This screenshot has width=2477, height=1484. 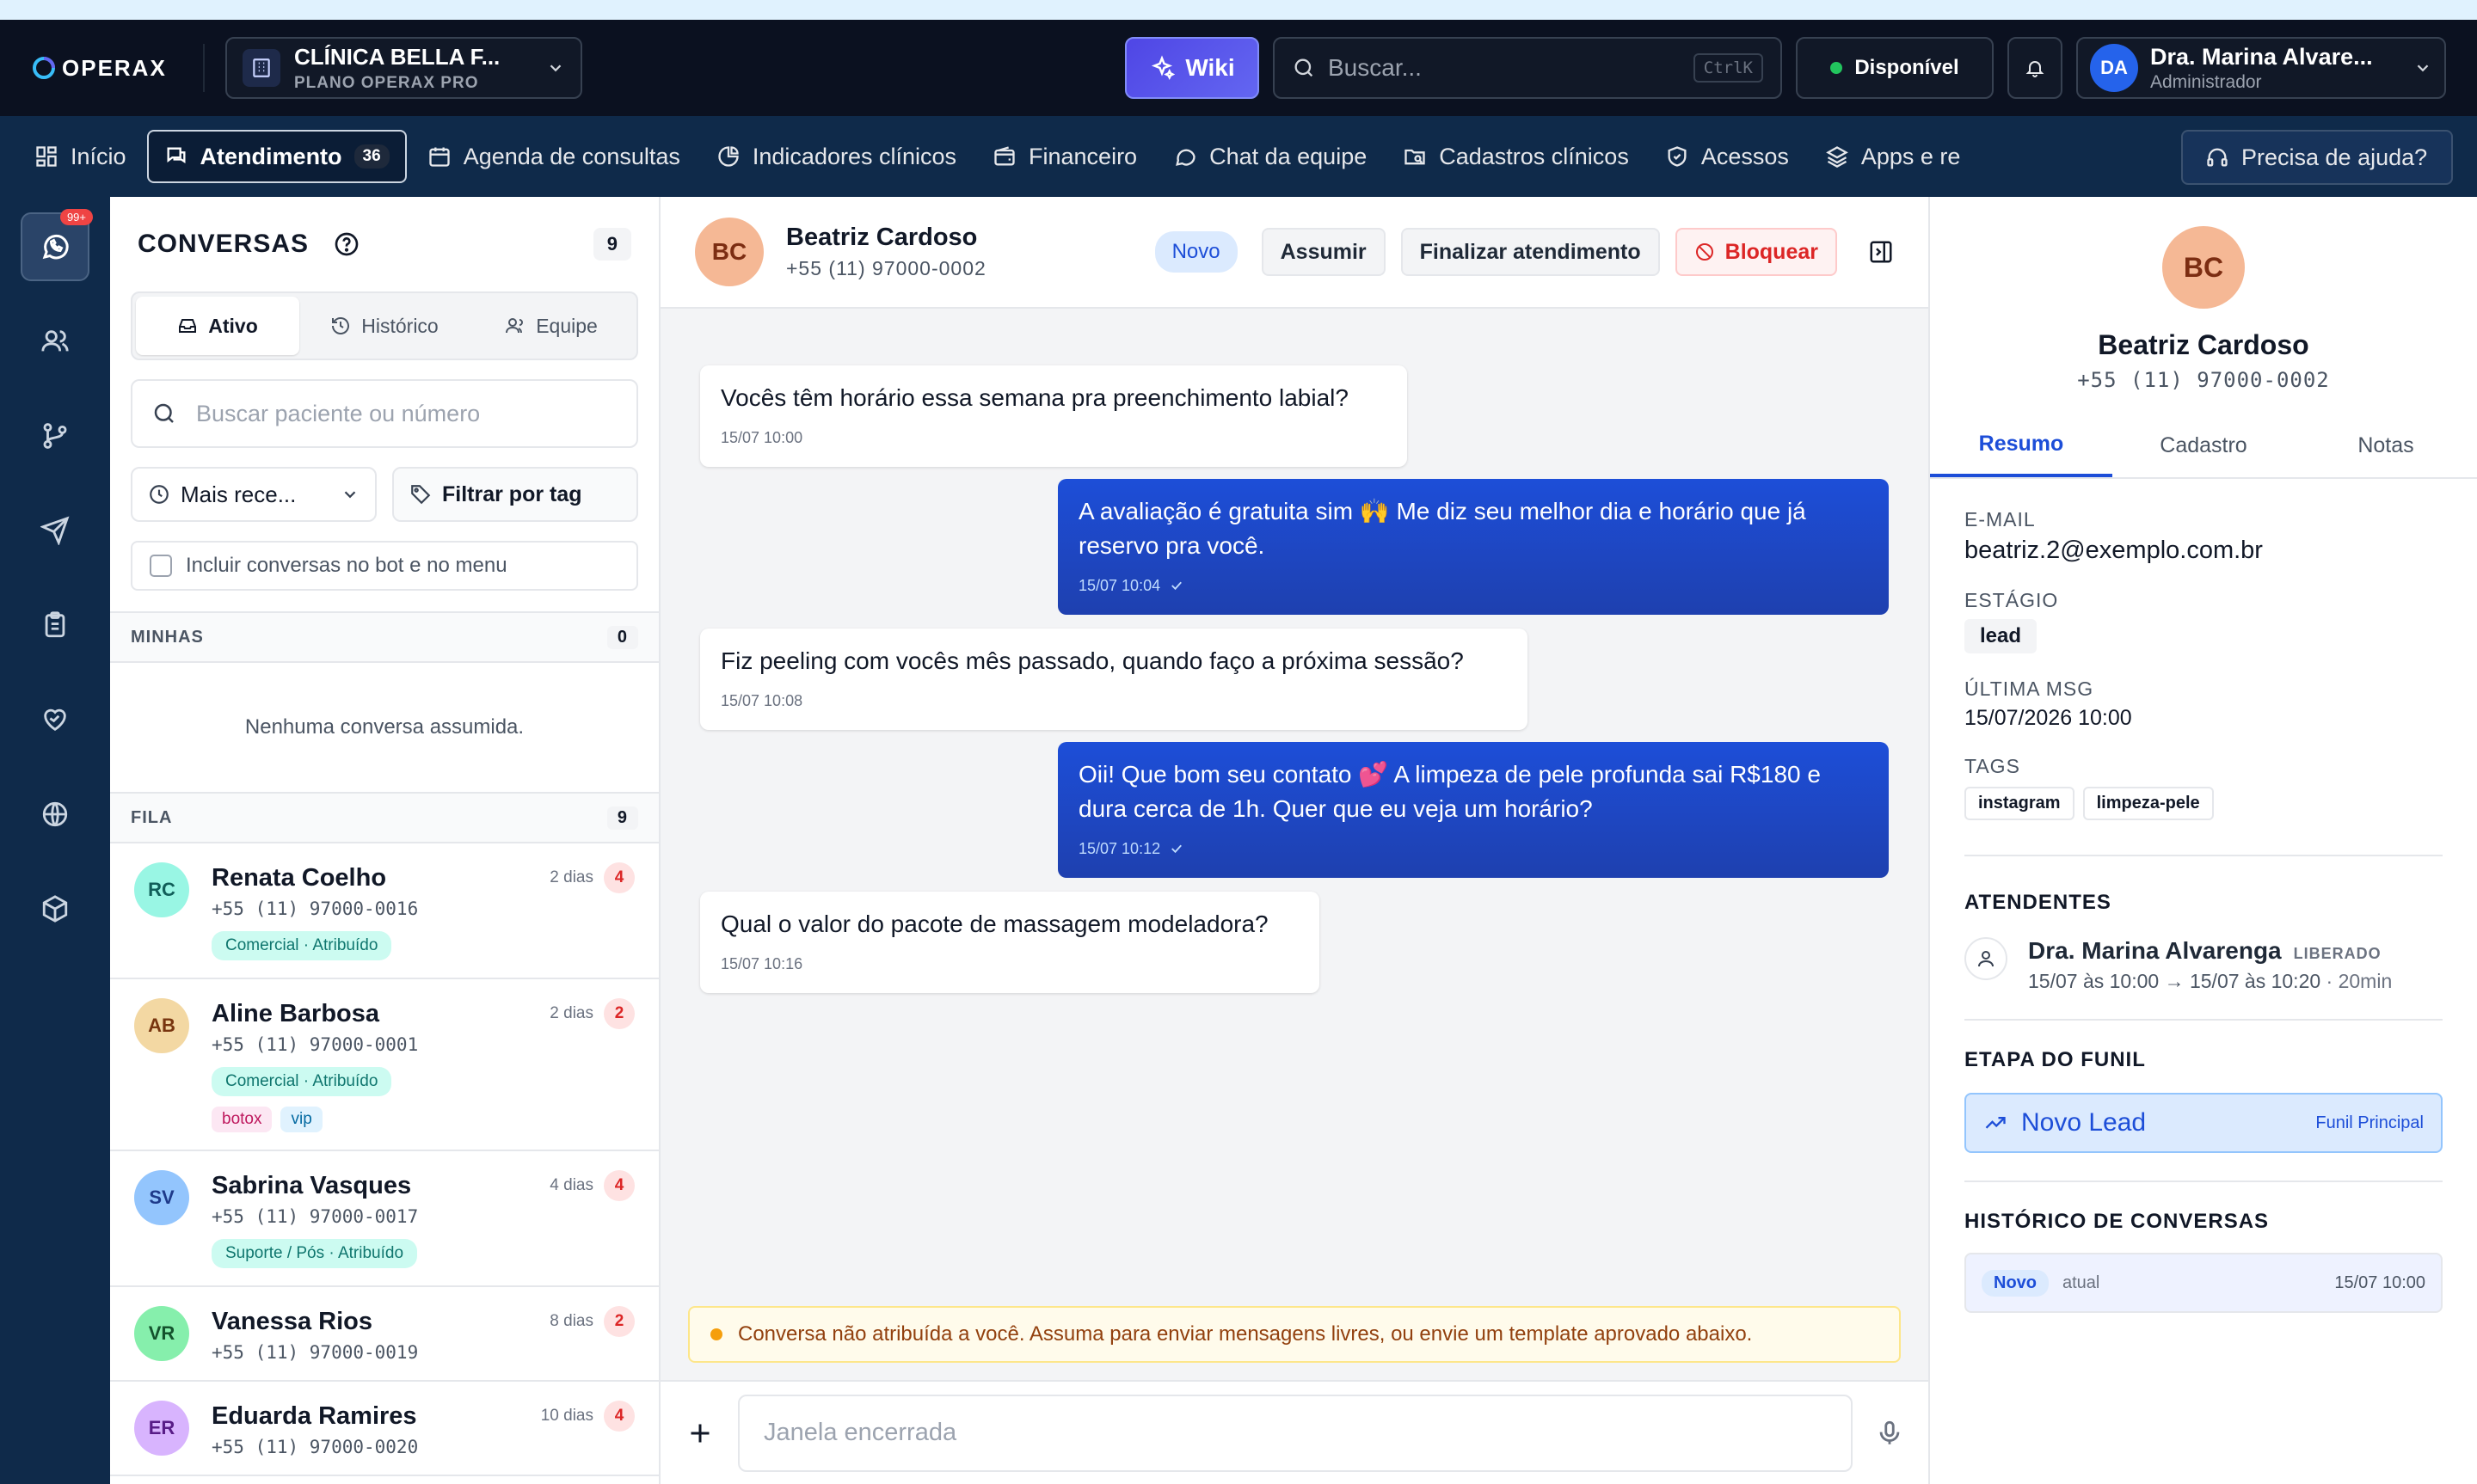 I want to click on nav-item-cadastros: Cadastros clínicos, so click(x=1515, y=156).